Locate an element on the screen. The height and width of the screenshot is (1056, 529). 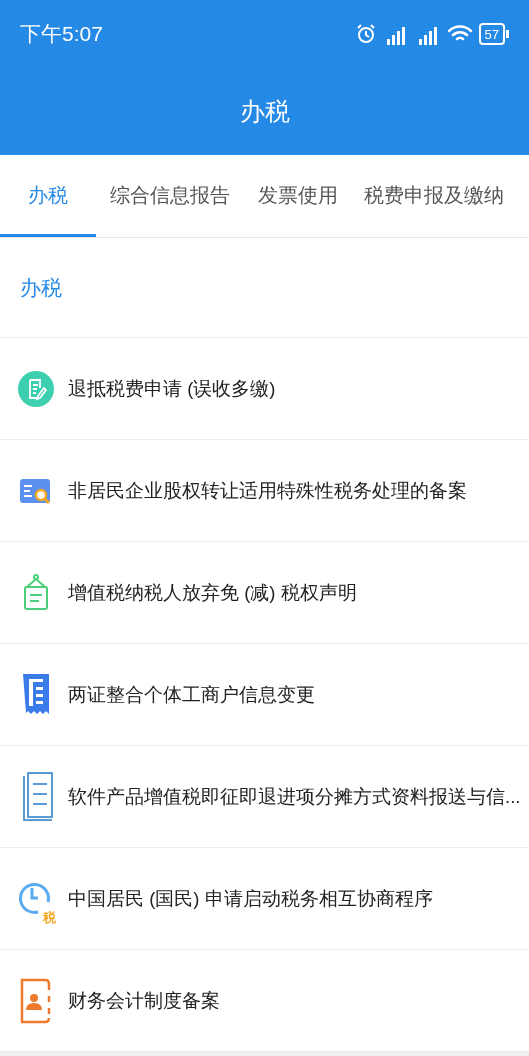
item-label: 两证整合个体工商户信息变更 is located at coordinates (191, 694).